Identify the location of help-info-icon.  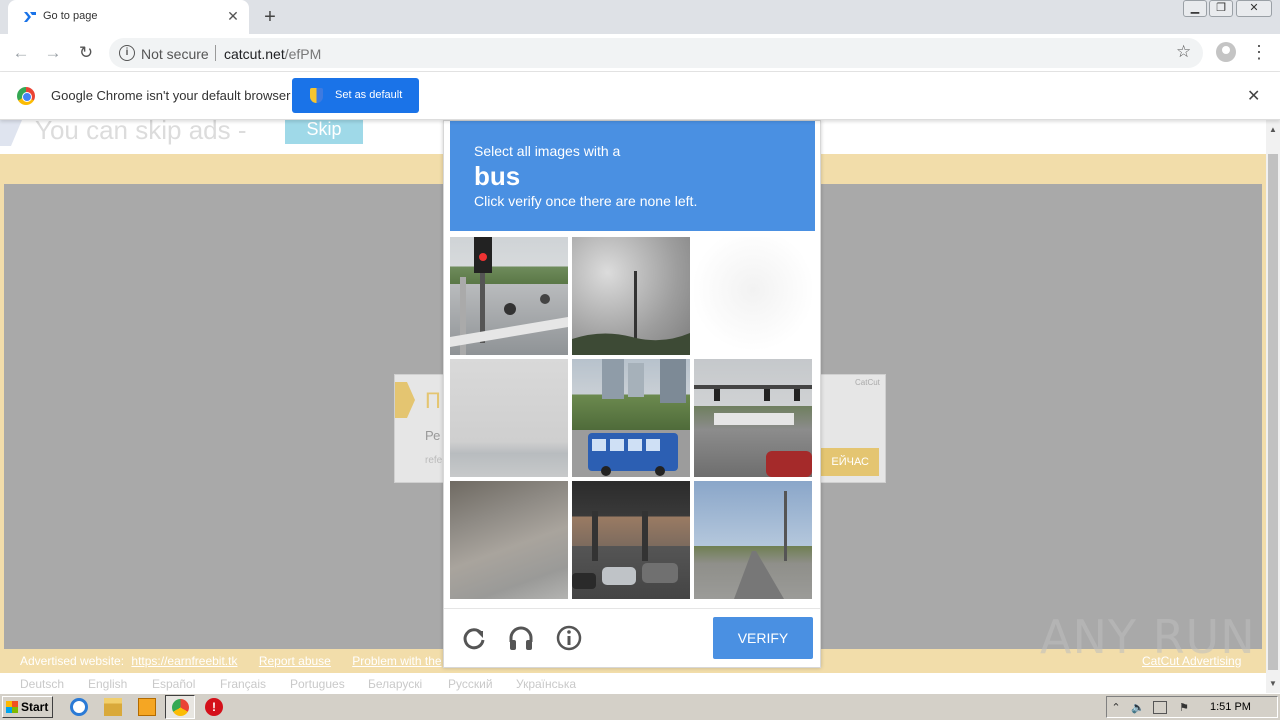
(569, 638).